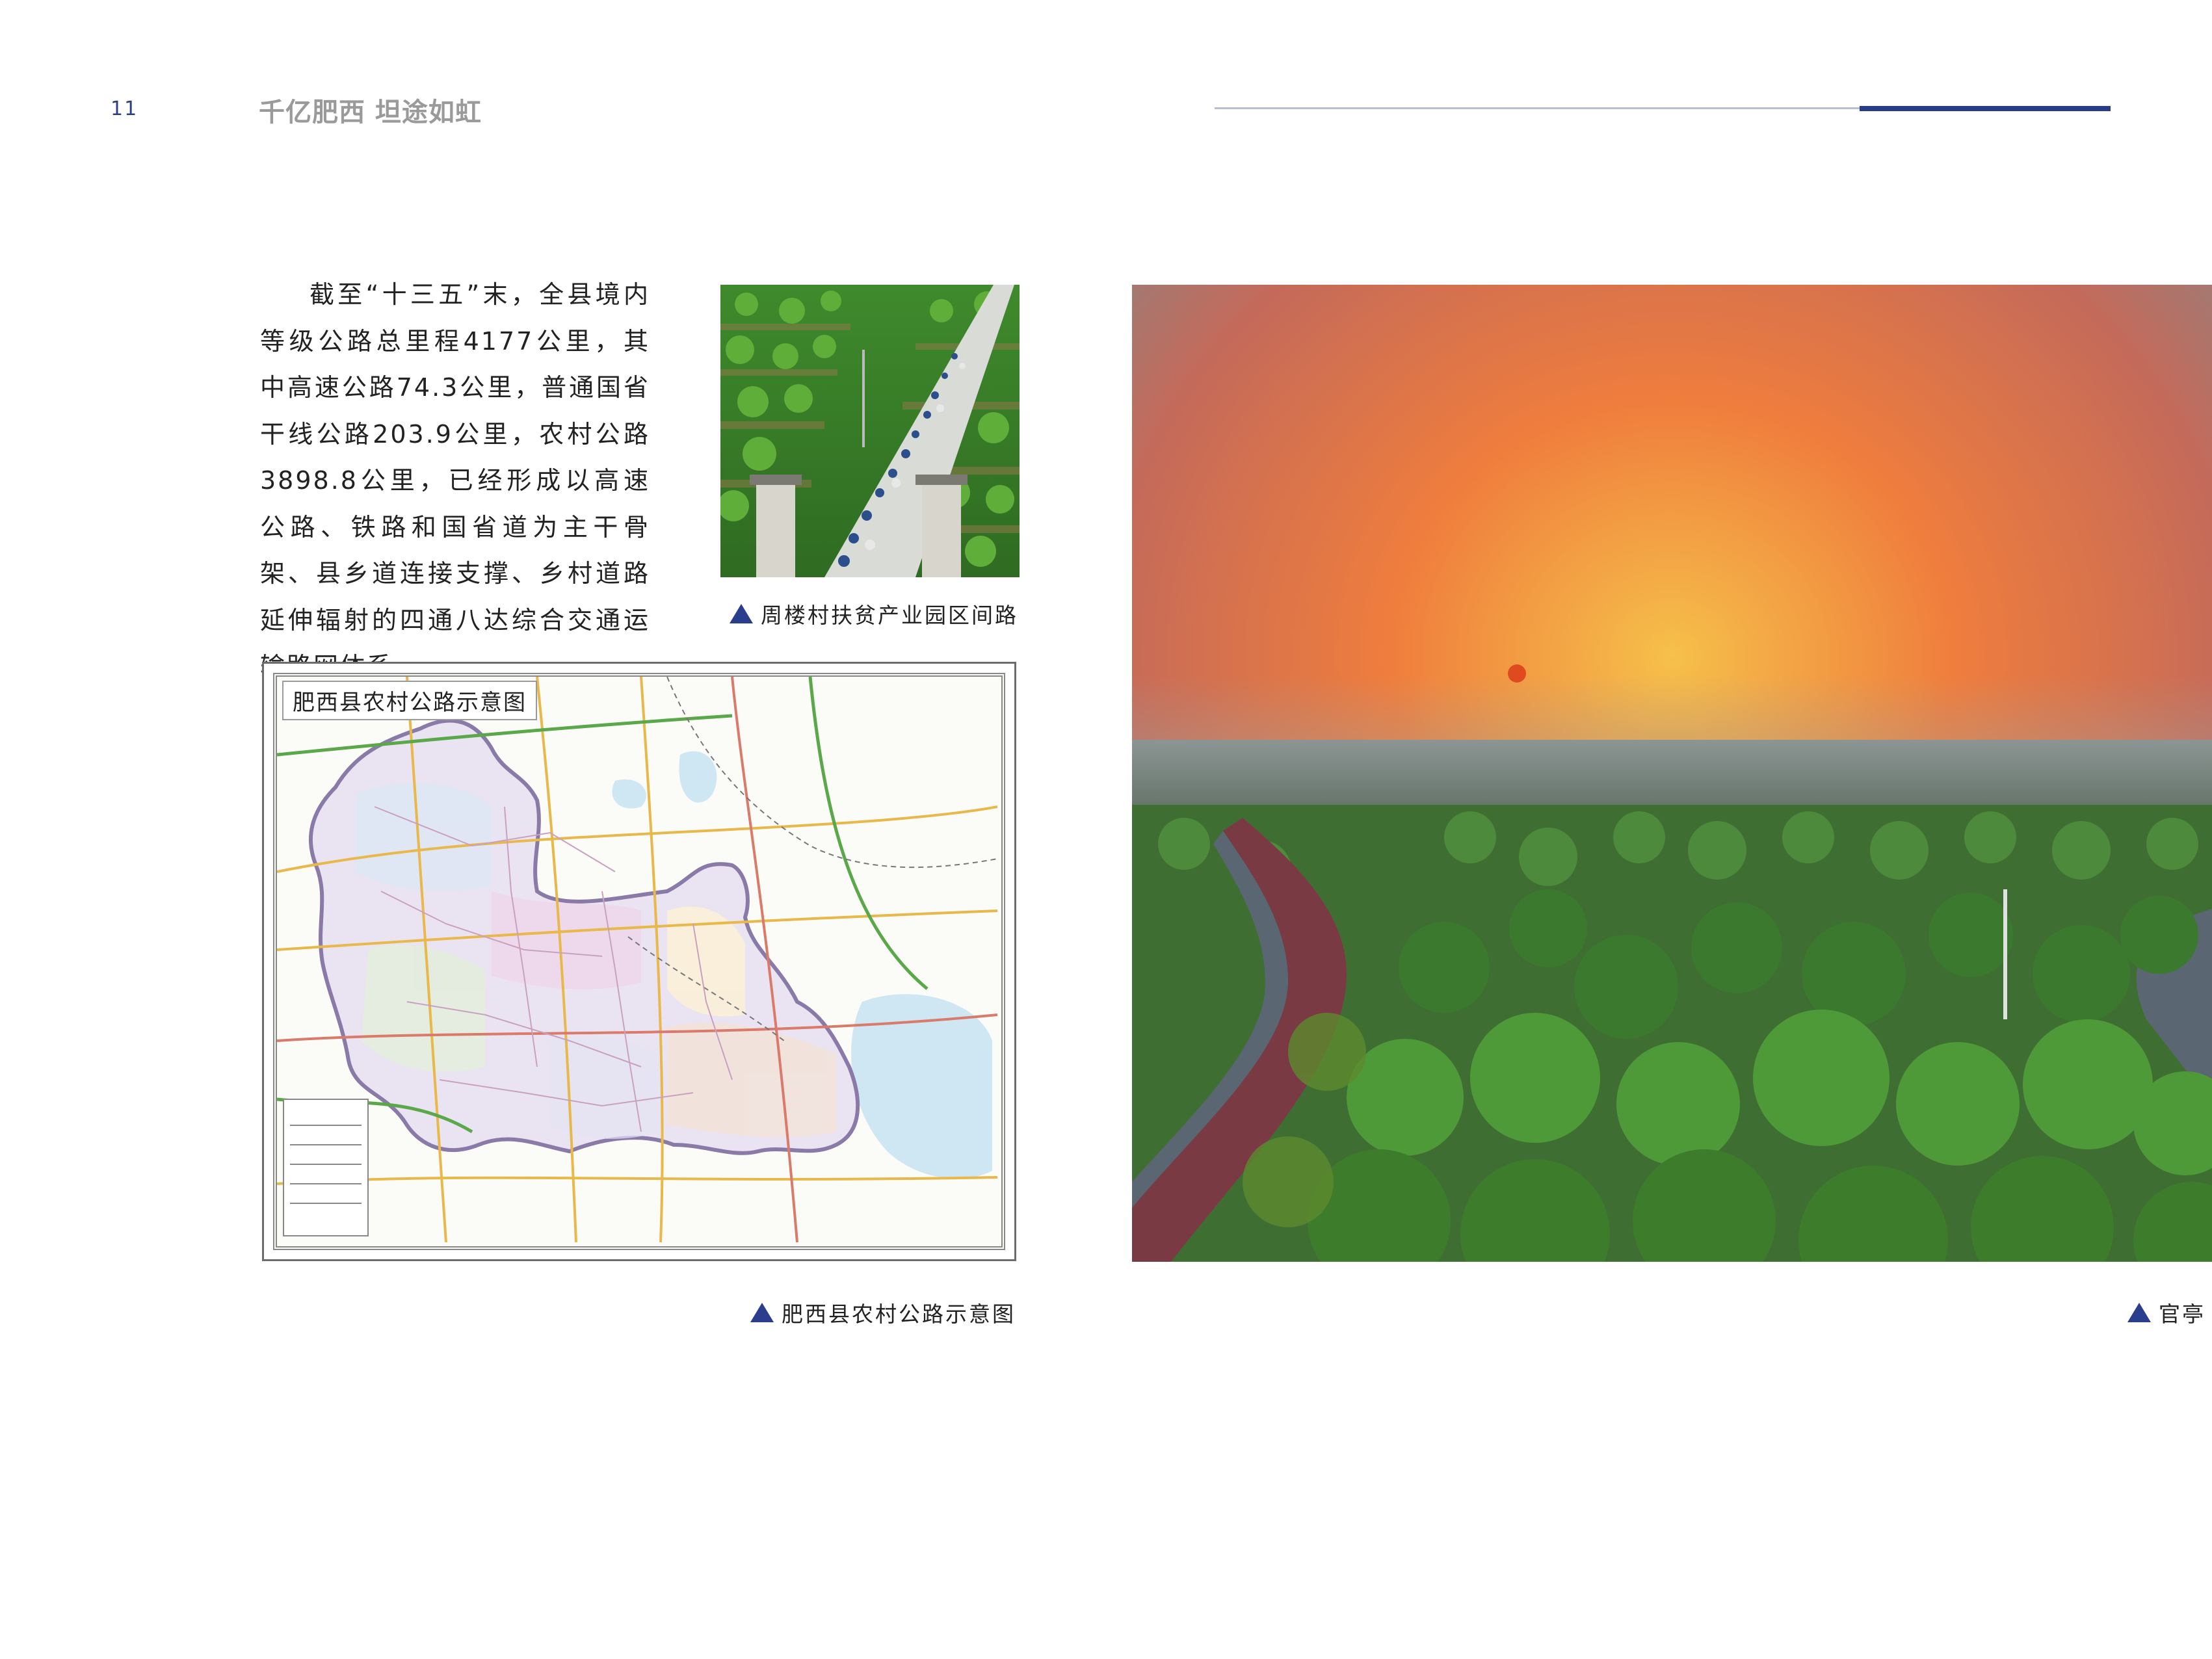  What do you see at coordinates (1986, 108) in the screenshot?
I see `header-rule-accent` at bounding box center [1986, 108].